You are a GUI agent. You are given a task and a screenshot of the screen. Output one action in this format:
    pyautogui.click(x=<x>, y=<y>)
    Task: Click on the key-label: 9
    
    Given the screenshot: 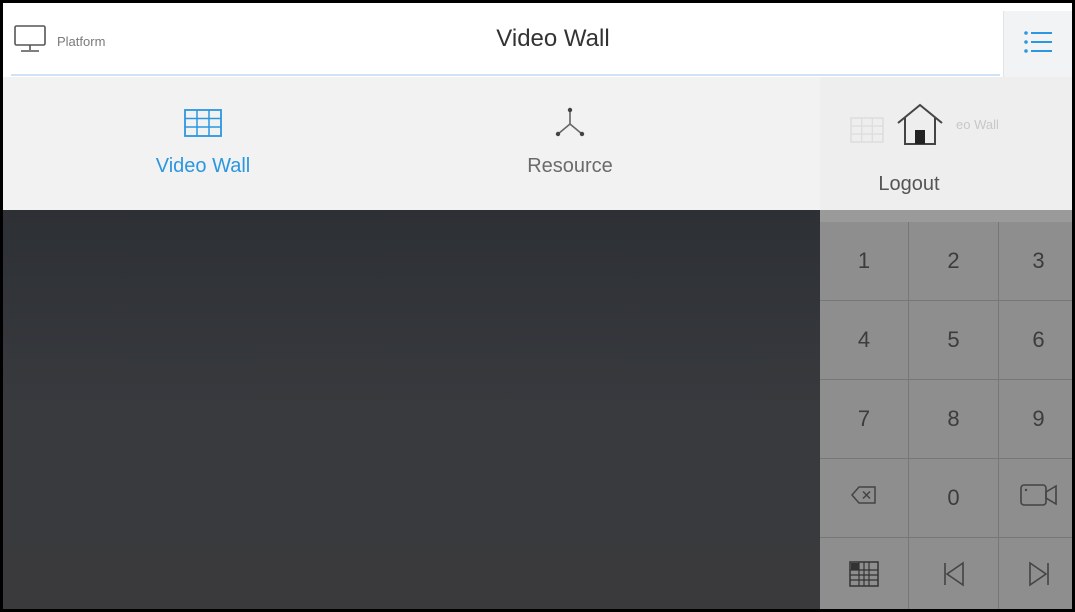 What is the action you would take?
    pyautogui.click(x=1038, y=418)
    